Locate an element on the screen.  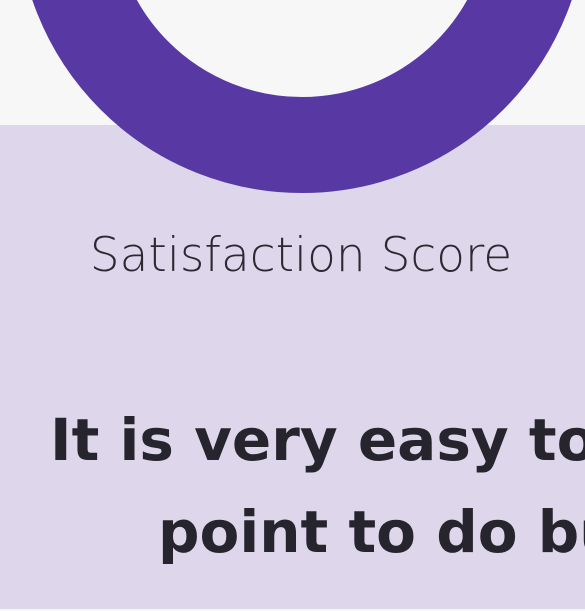
quote-line-2: point to do bu is located at coordinates (371, 532).